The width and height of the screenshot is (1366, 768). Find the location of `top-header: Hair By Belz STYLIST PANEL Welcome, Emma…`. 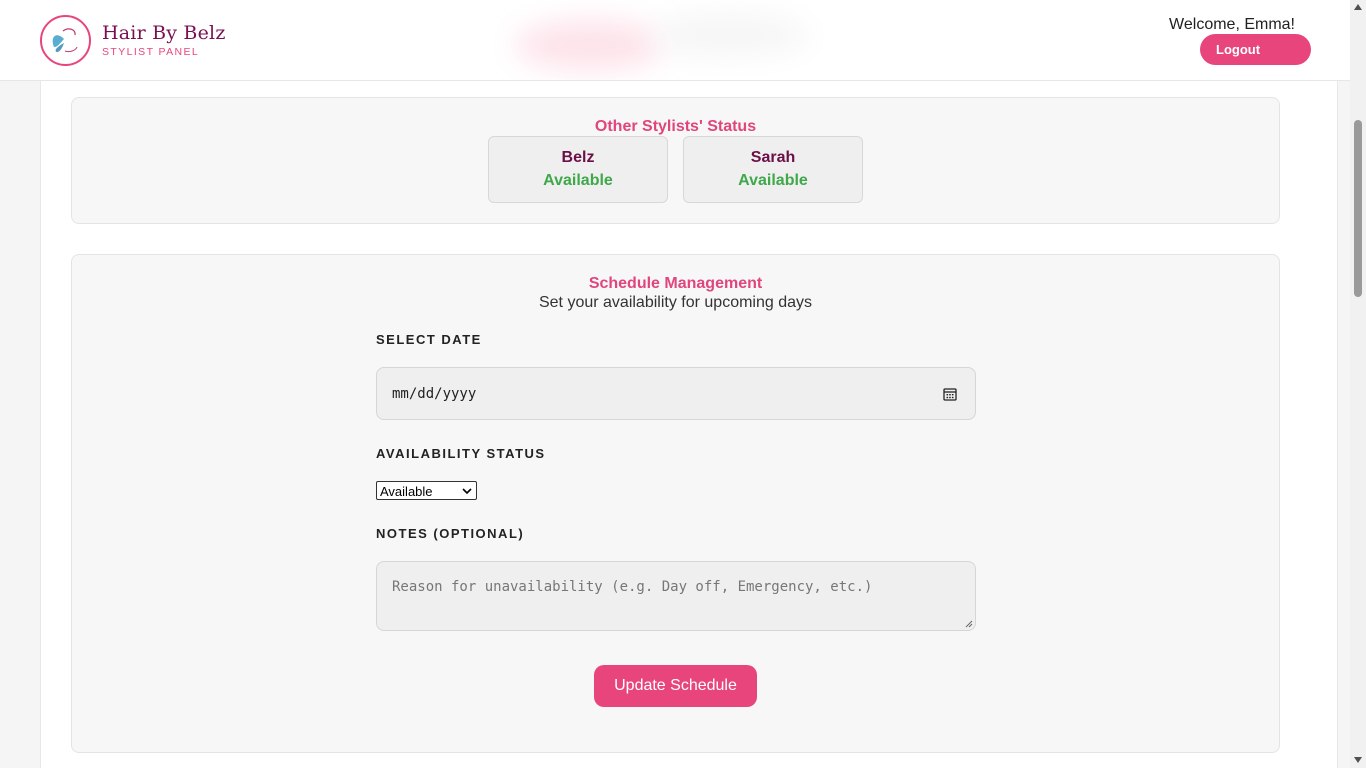

top-header: Hair By Belz STYLIST PANEL Welcome, Emma… is located at coordinates (675, 40).